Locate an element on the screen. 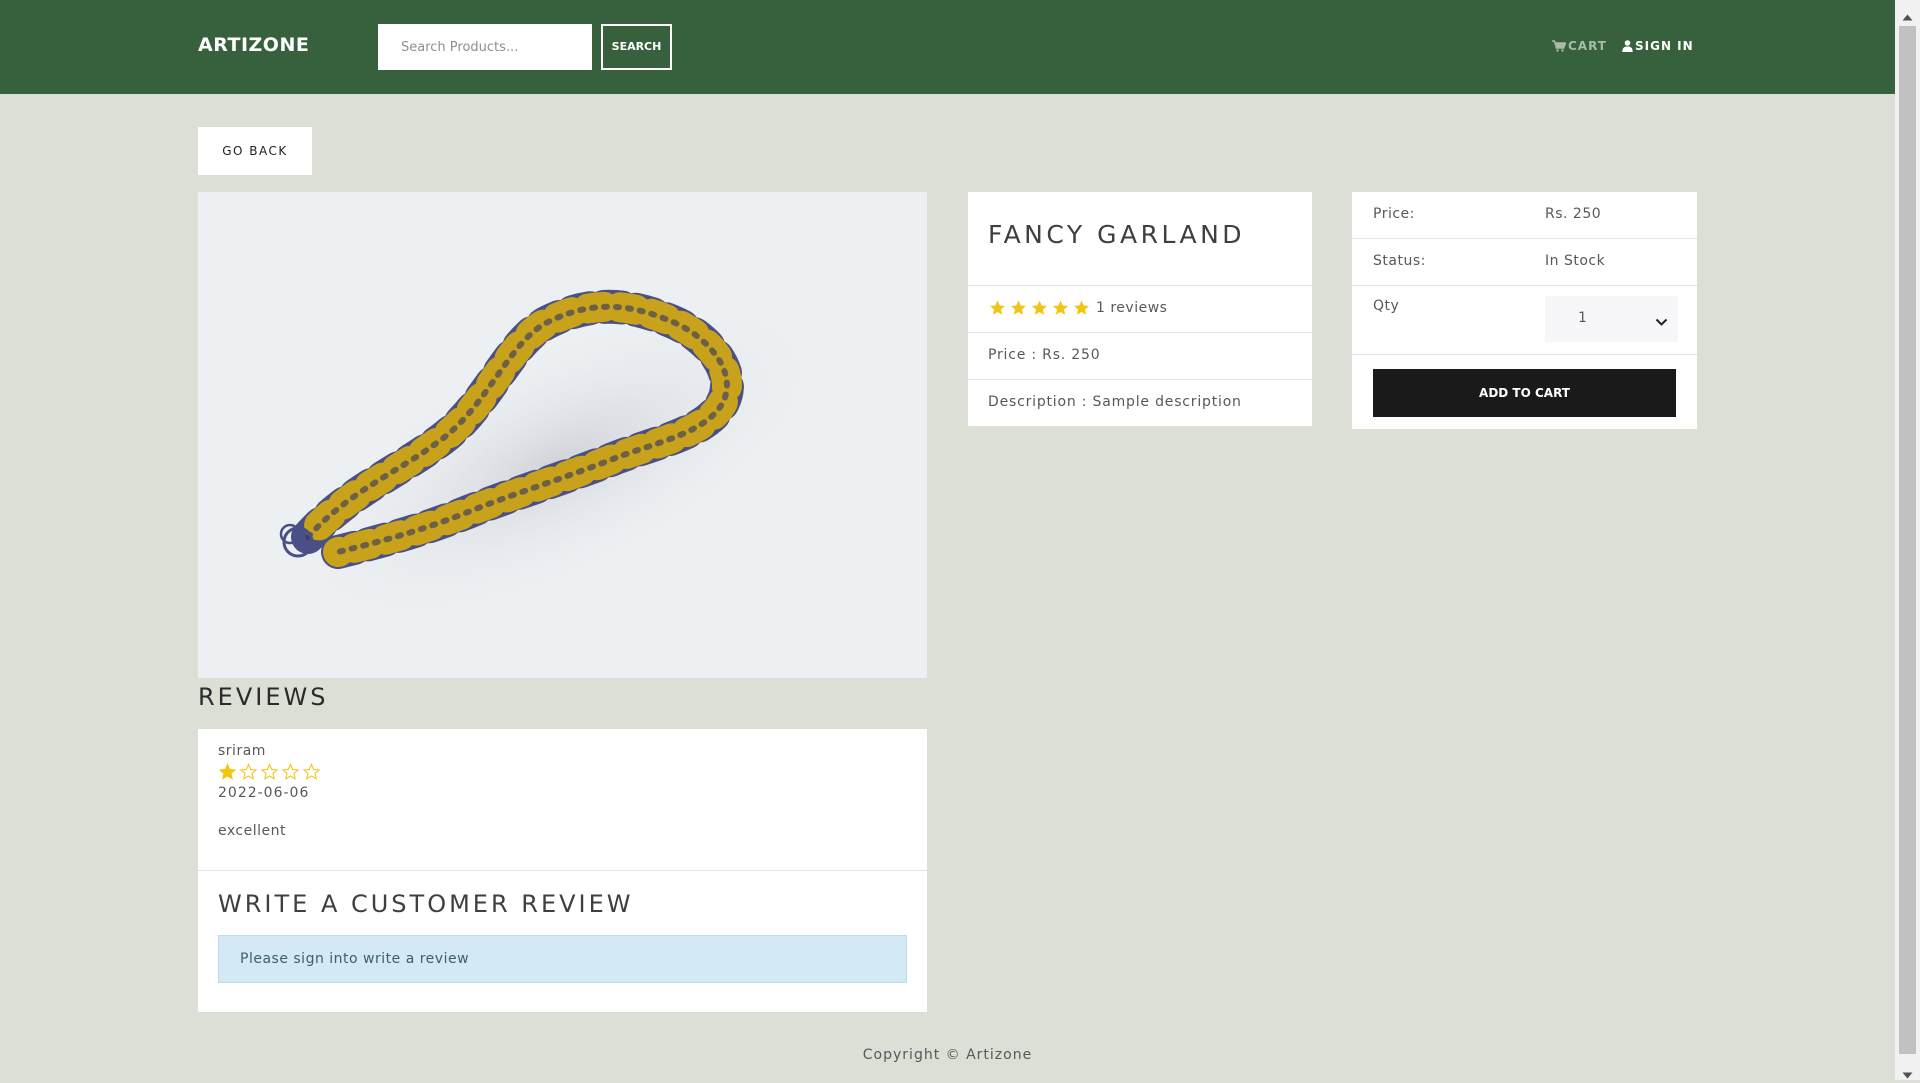  scrollbar is located at coordinates (1907, 540).